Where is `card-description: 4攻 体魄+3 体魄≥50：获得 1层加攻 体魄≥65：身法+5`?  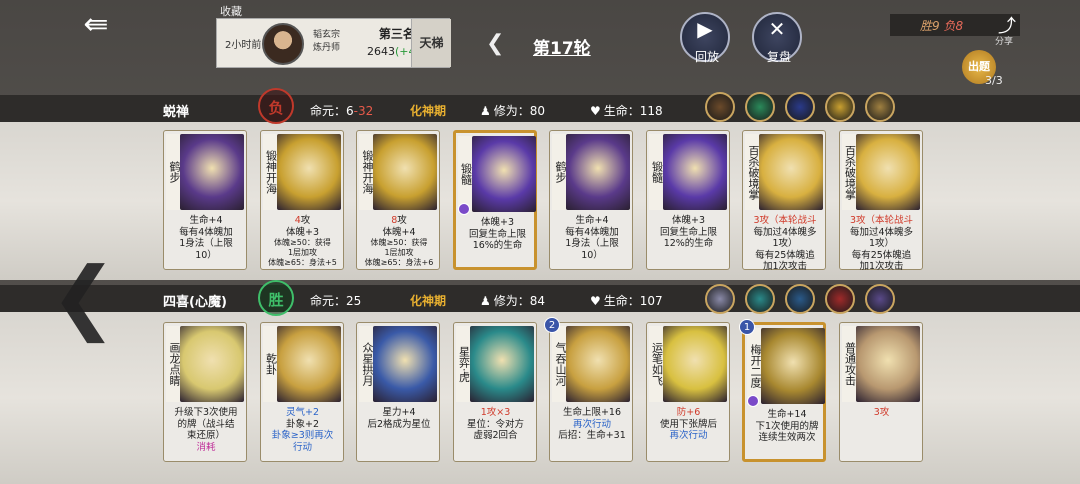
card-description: 4攻 体魄+3 体魄≥50：获得 1层加攻 体魄≥65：身法+5 is located at coordinates (303, 241).